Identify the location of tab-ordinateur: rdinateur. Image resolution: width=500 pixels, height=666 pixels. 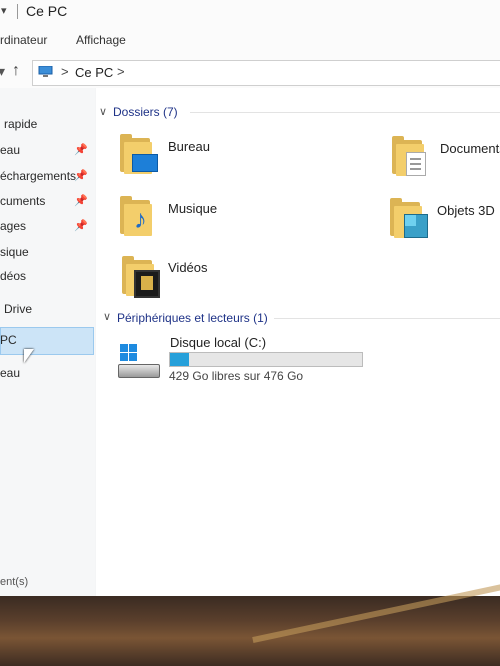
(23, 40).